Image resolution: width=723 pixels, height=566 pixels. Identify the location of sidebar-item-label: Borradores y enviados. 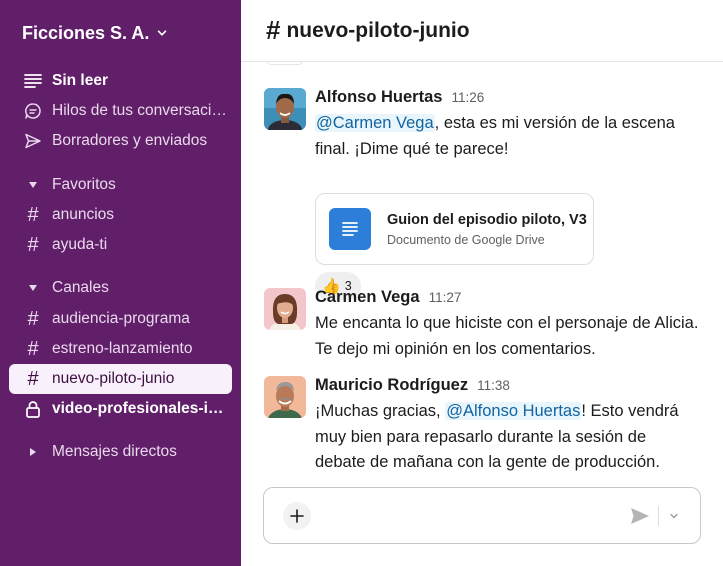
(130, 140).